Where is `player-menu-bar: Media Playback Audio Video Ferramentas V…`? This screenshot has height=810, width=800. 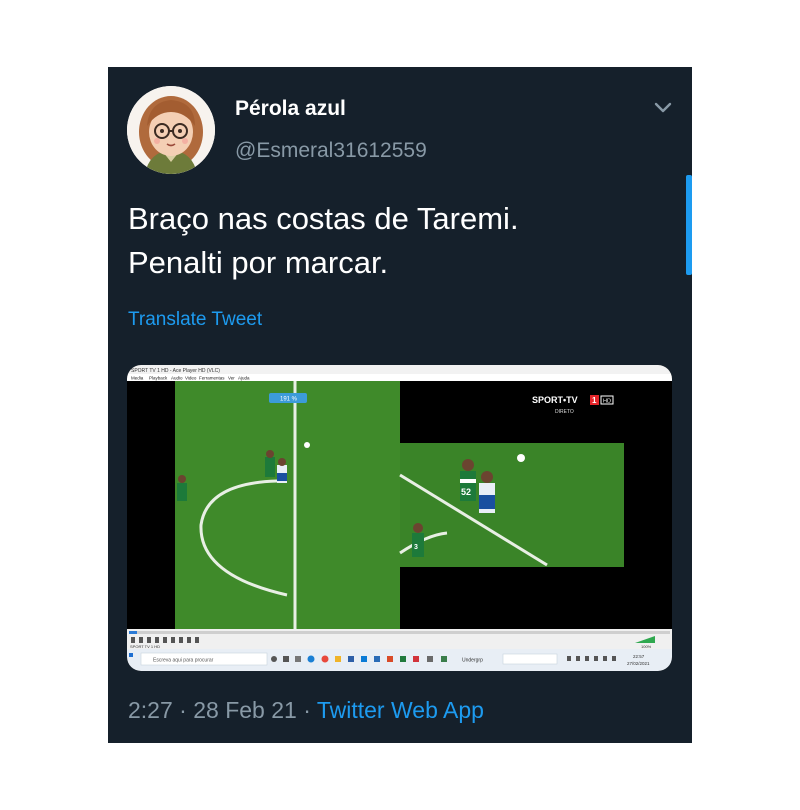
player-menu-bar: Media Playback Audio Video Ferramentas V… is located at coordinates (190, 378).